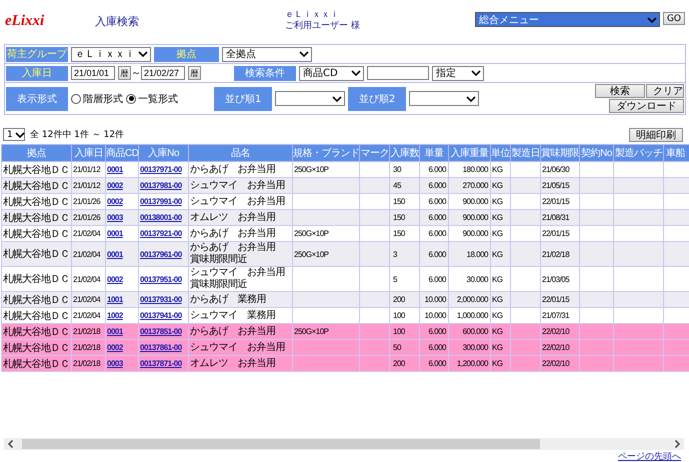 Image resolution: width=689 pixels, height=462 pixels. What do you see at coordinates (93, 73) in the screenshot?
I see `date-field: 21/01/01` at bounding box center [93, 73].